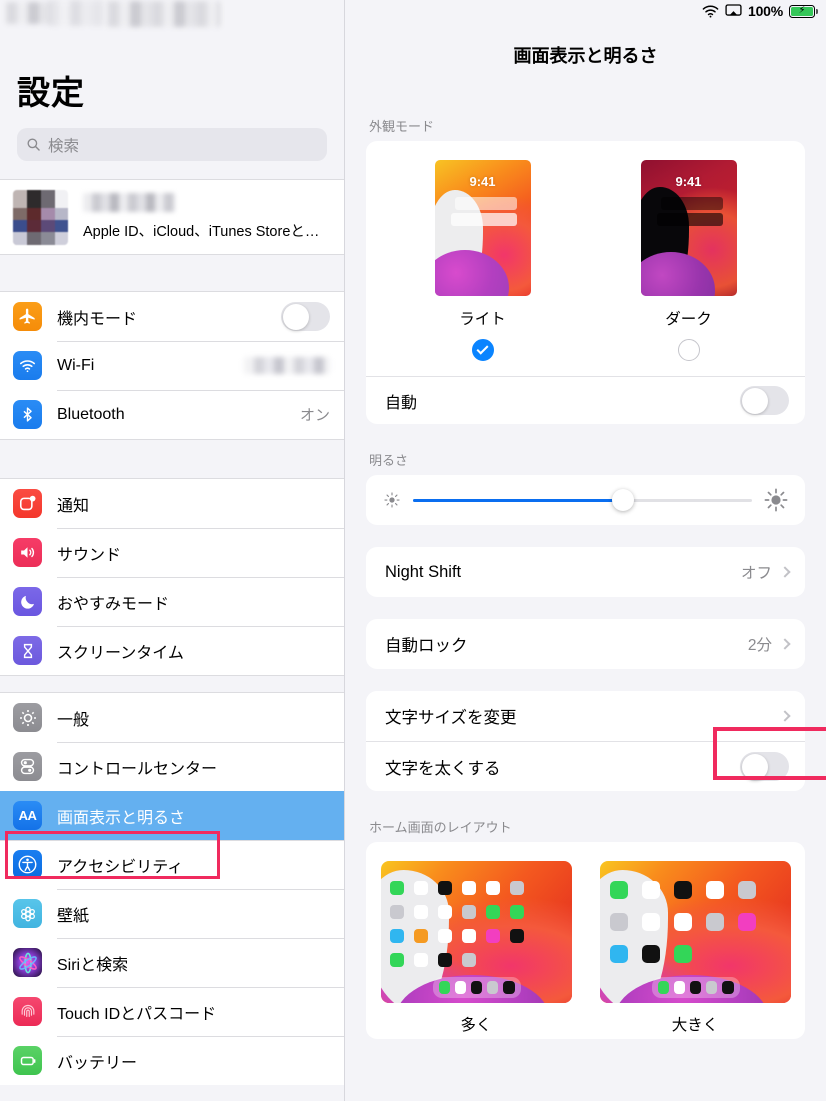 The height and width of the screenshot is (1101, 826). I want to click on appearance-option-label: ライト, so click(482, 319).